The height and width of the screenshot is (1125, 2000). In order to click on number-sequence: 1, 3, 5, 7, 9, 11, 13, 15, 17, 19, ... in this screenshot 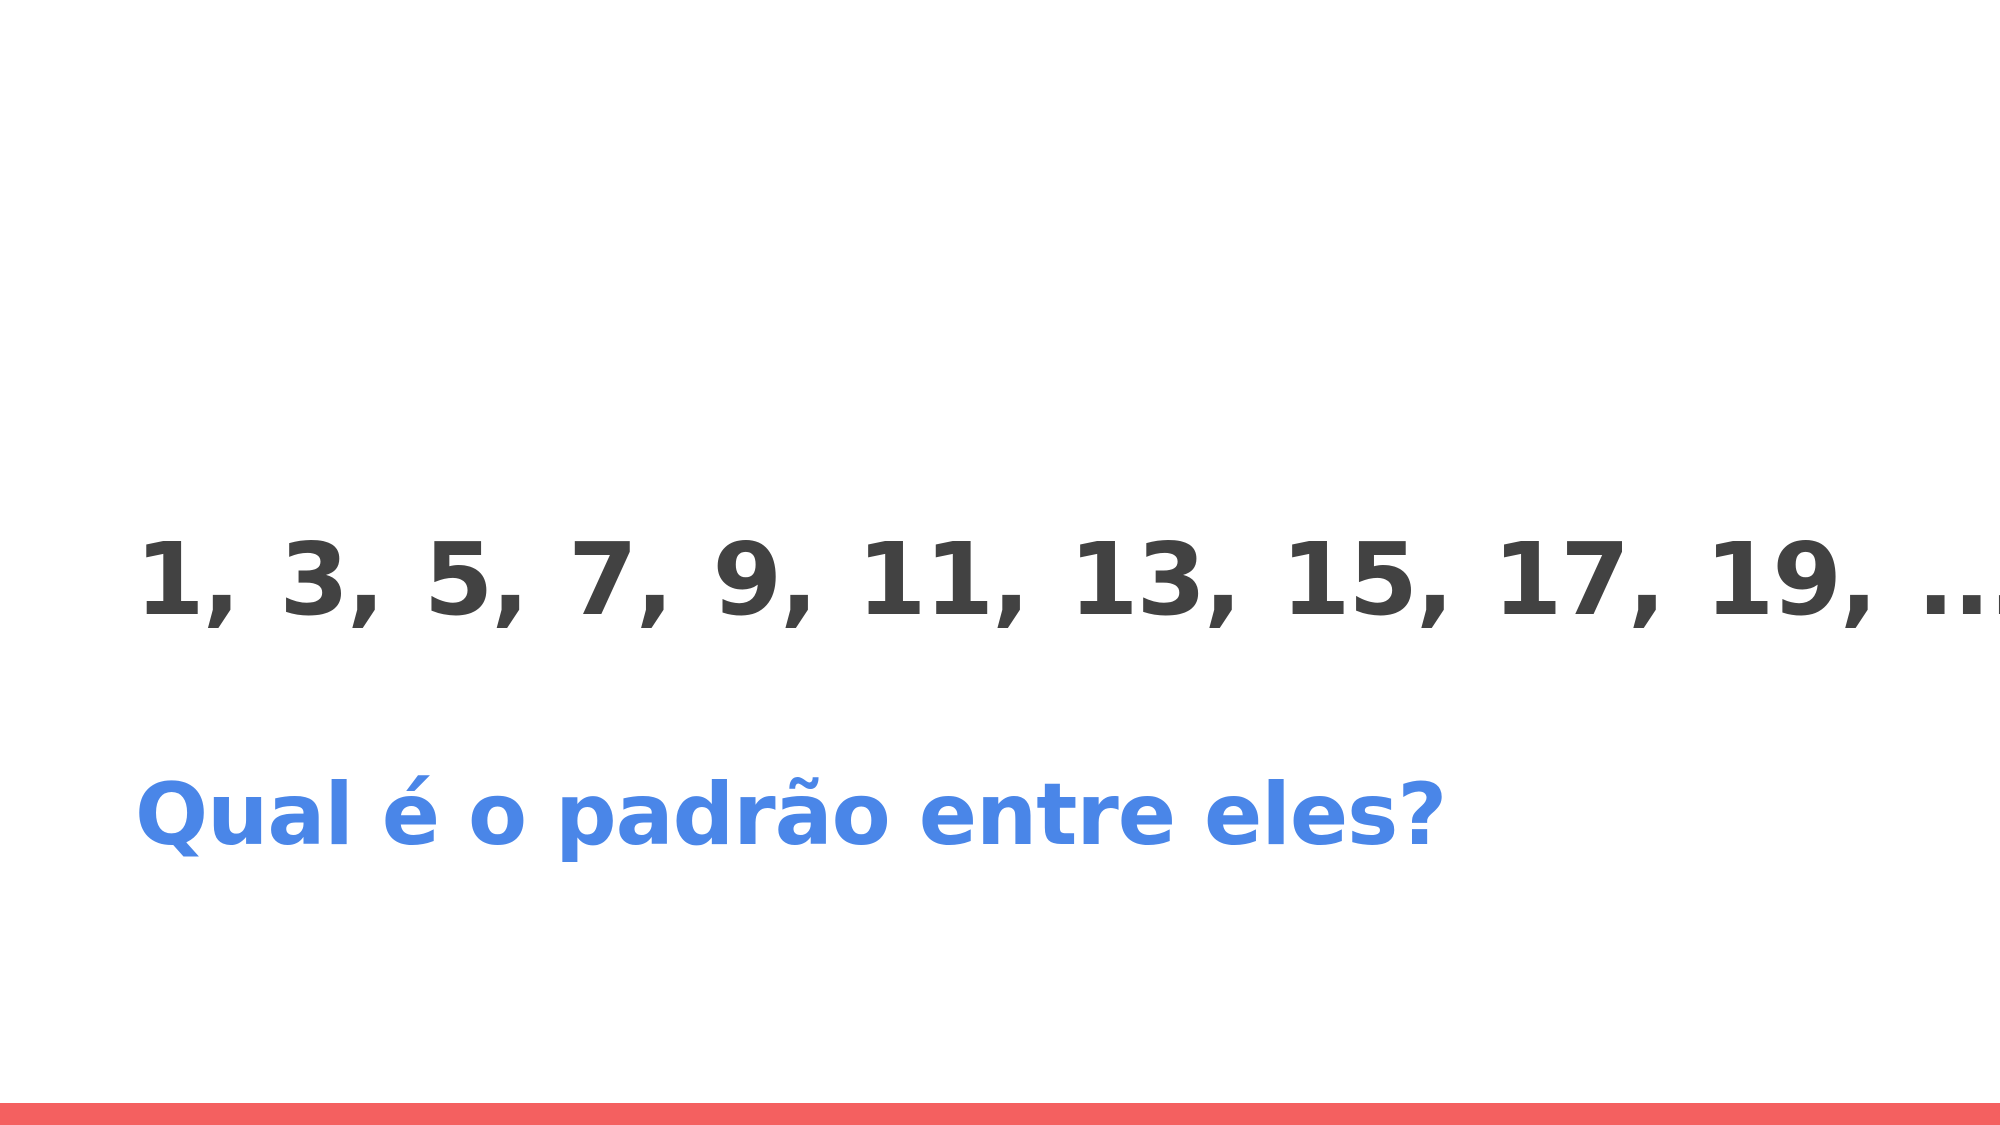, I will do `click(1067, 579)`.